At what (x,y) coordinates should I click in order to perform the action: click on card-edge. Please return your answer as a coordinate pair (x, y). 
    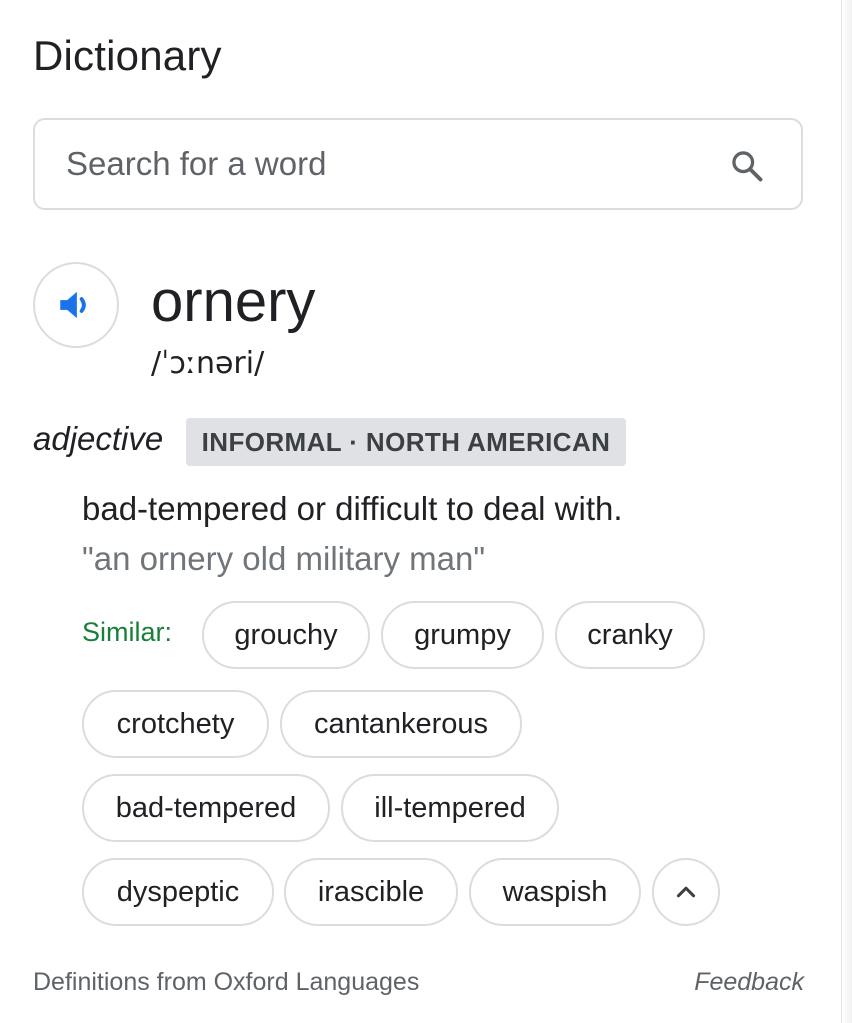
    Looking at the image, I should click on (846, 511).